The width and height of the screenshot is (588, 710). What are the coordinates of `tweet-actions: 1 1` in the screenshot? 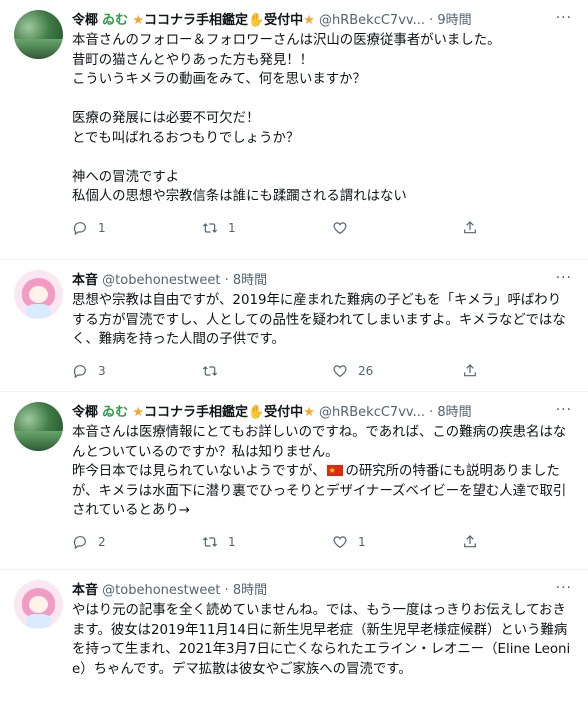 It's located at (322, 228).